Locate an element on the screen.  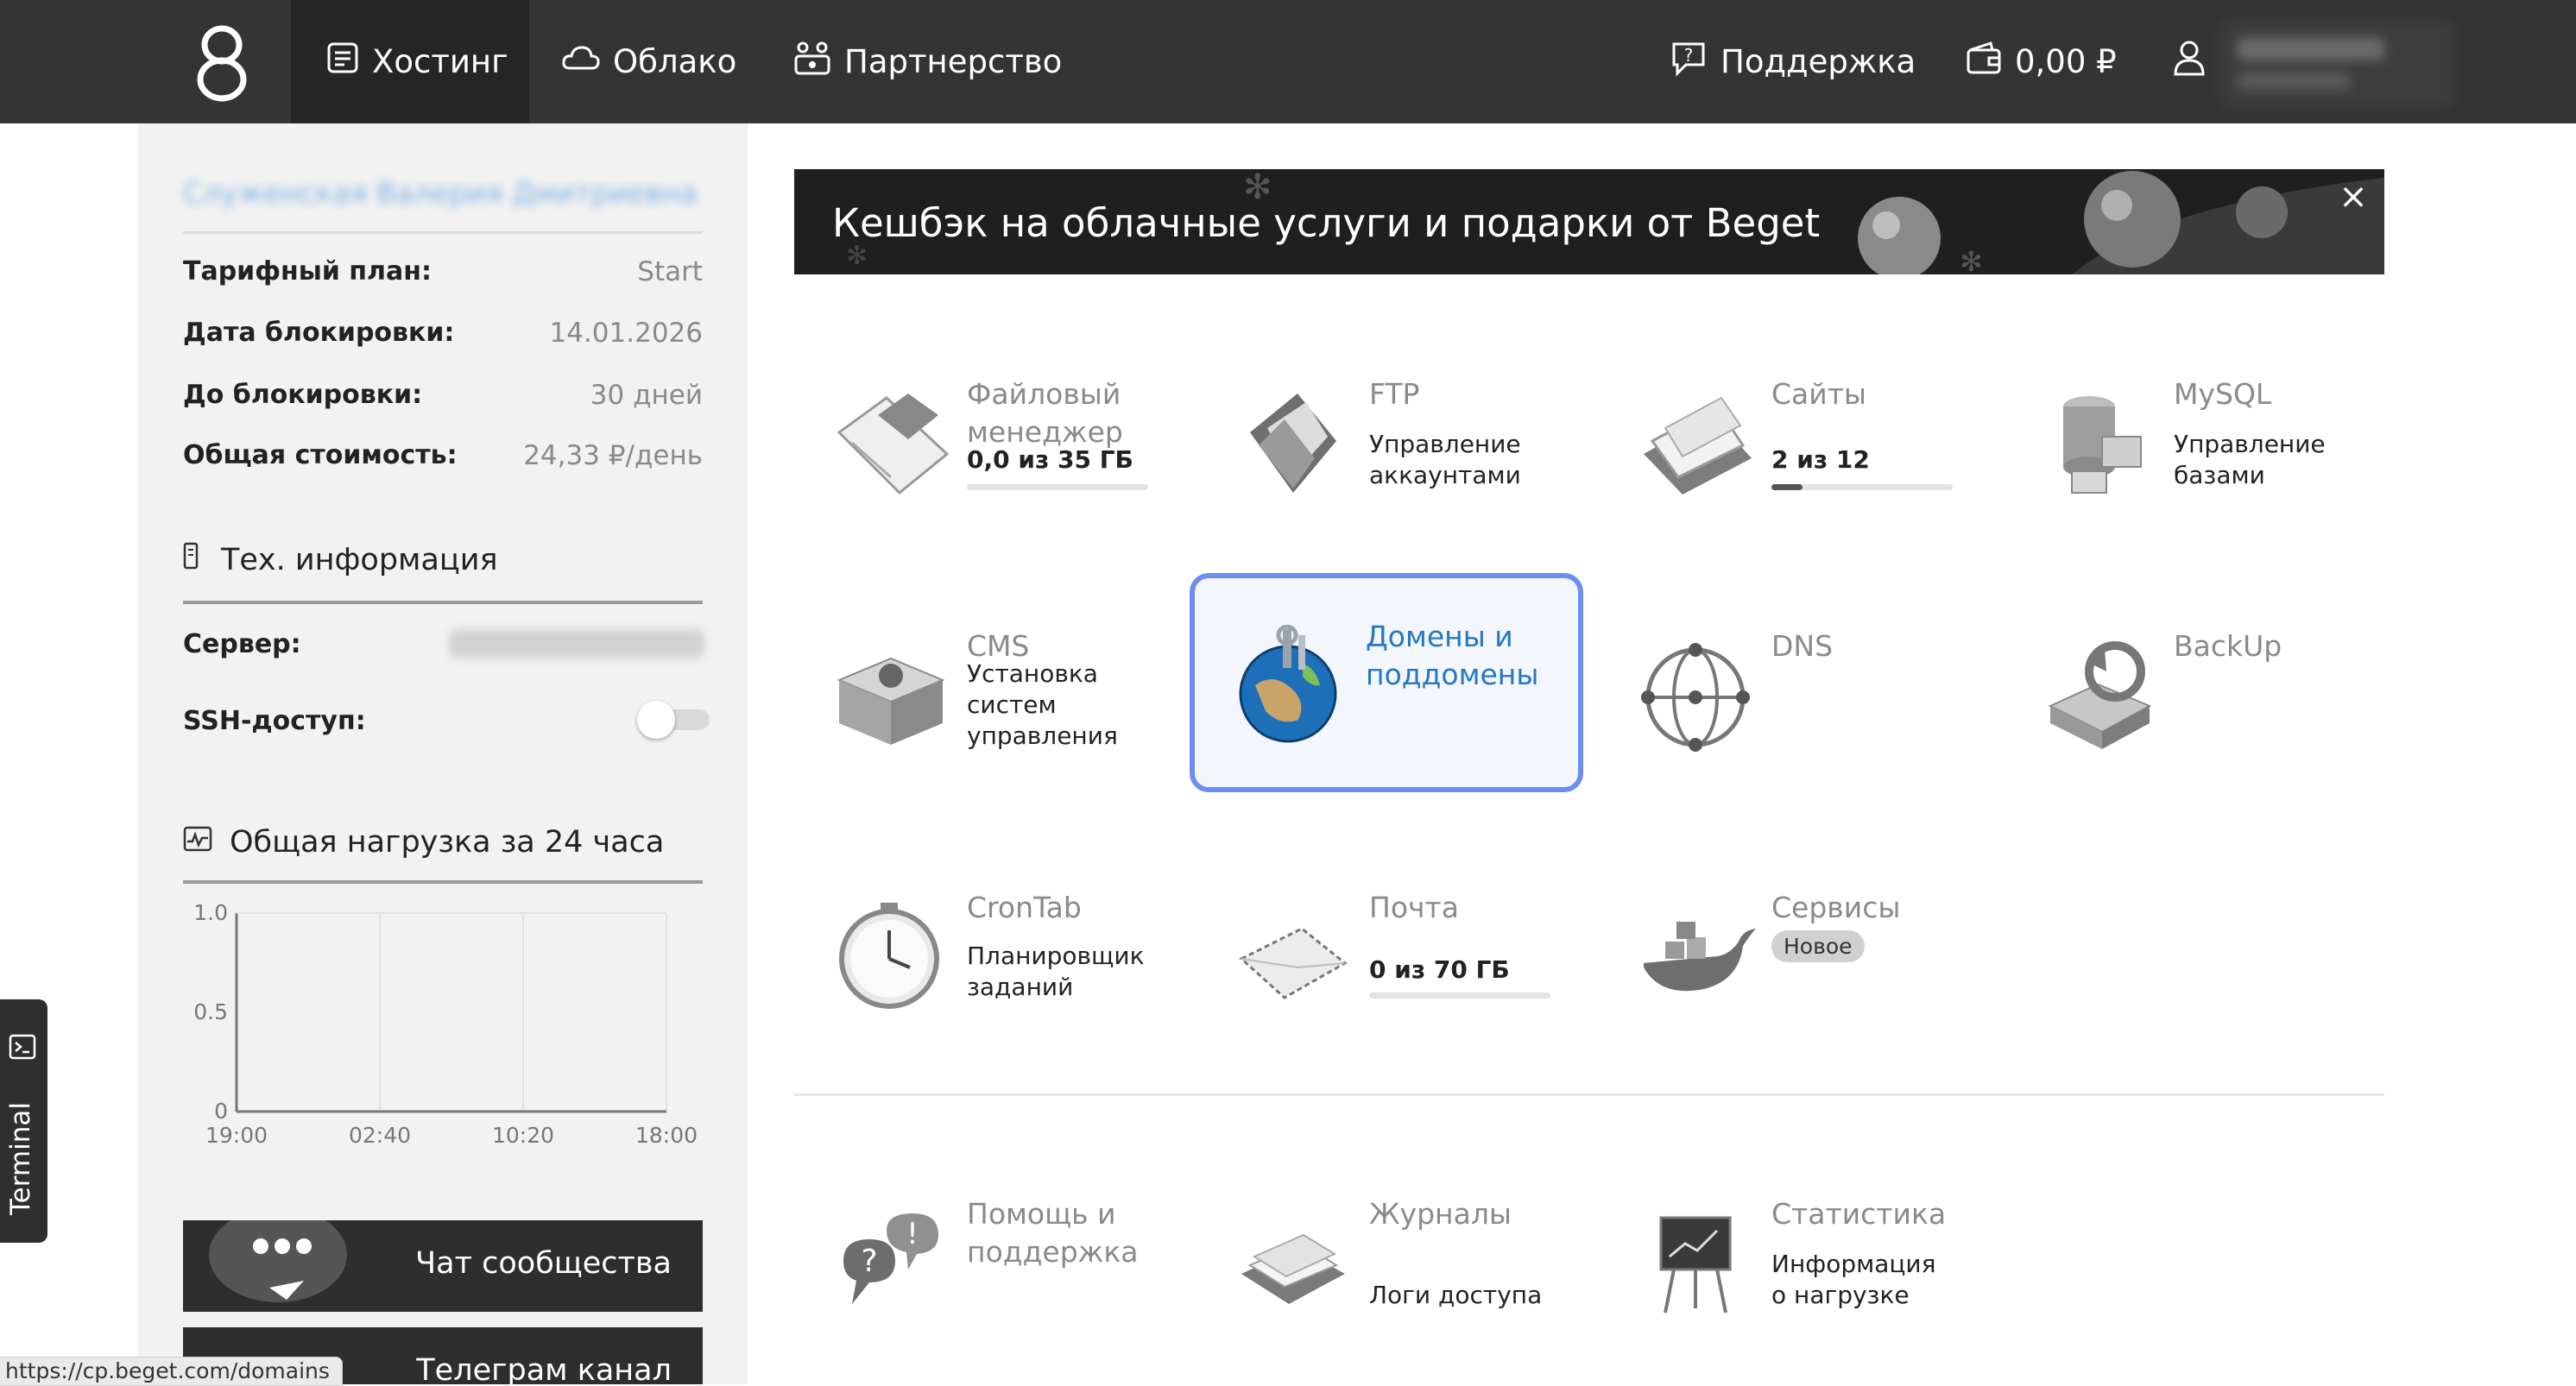
nav-cloud: Облако is located at coordinates (648, 62).